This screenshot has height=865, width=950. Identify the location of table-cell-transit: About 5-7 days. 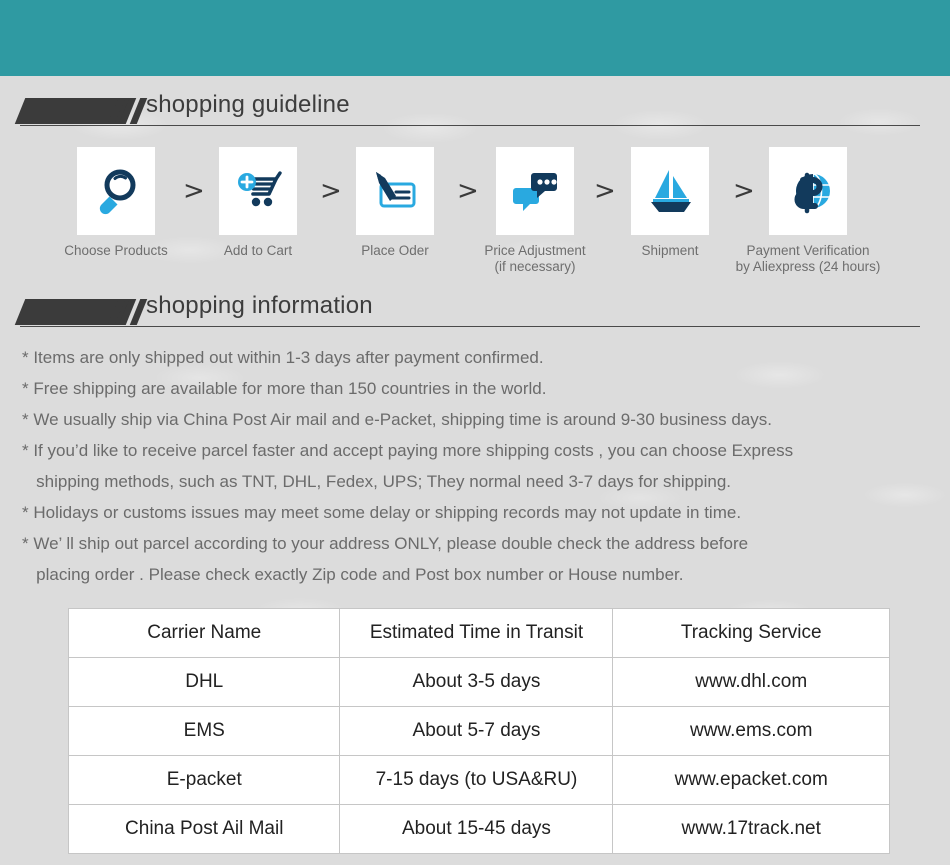
(476, 731).